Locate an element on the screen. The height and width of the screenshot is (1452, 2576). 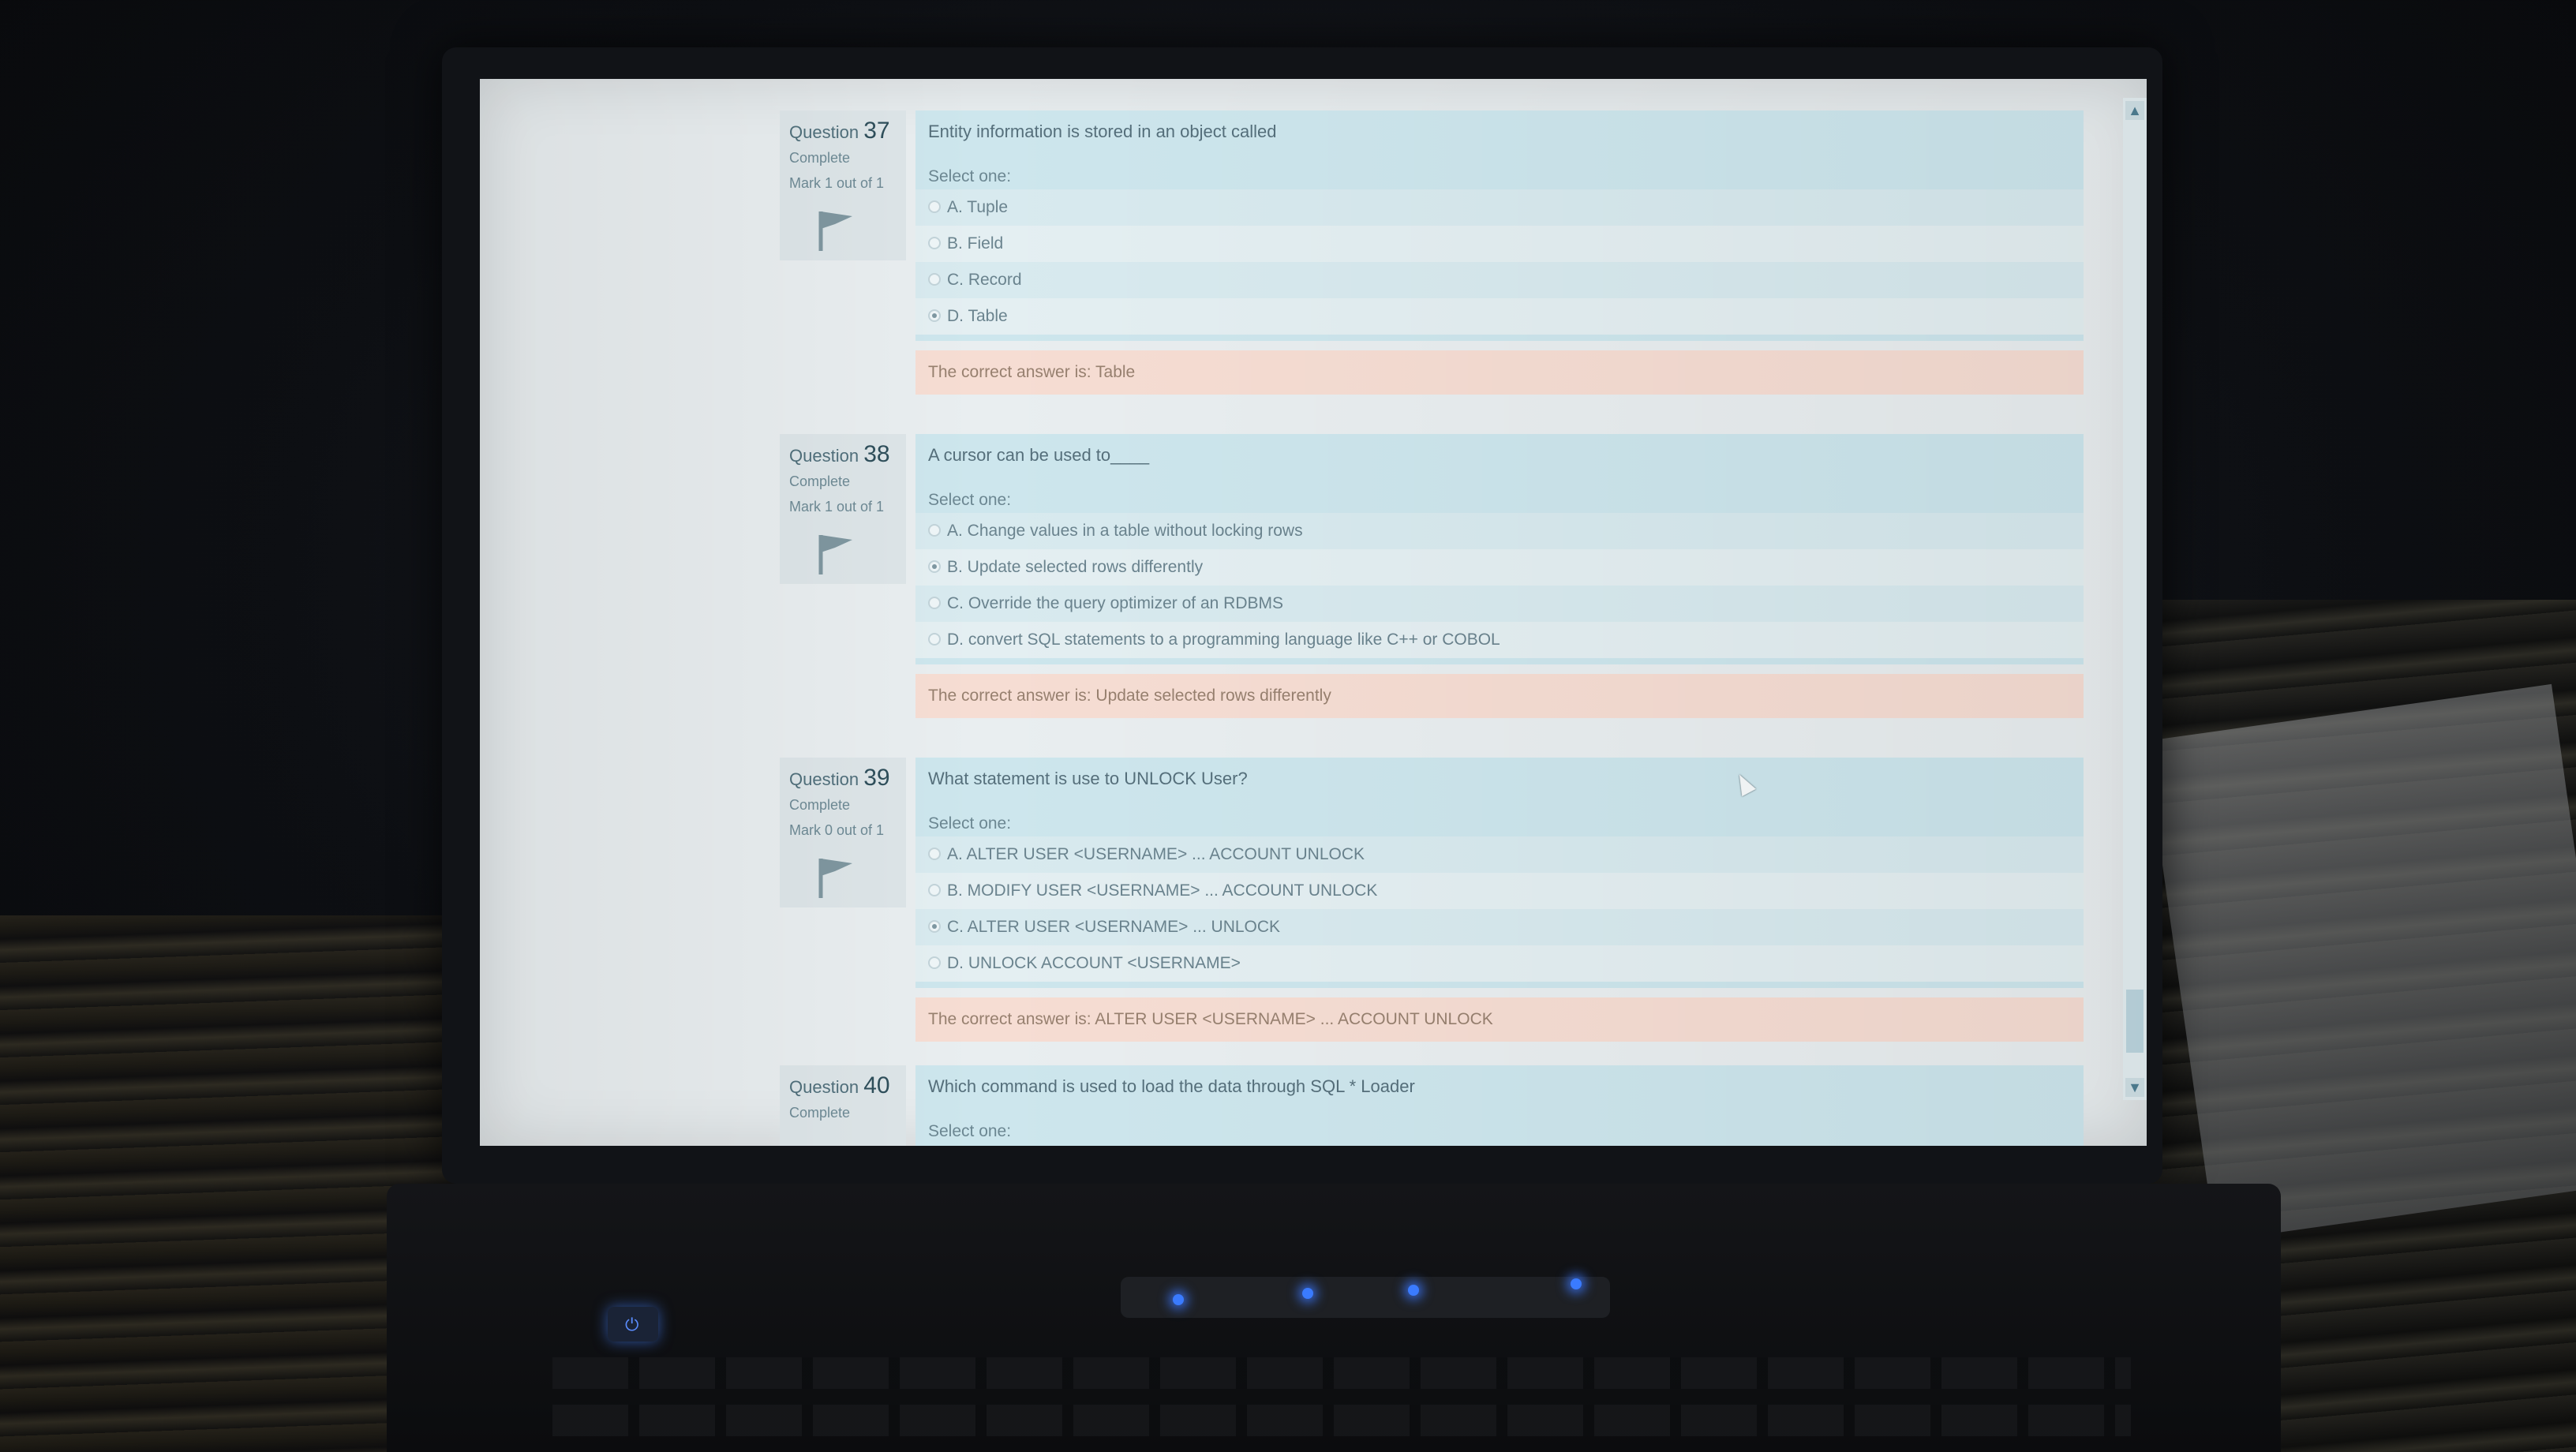
question-info: Question 40 Complete is located at coordinates (843, 1105).